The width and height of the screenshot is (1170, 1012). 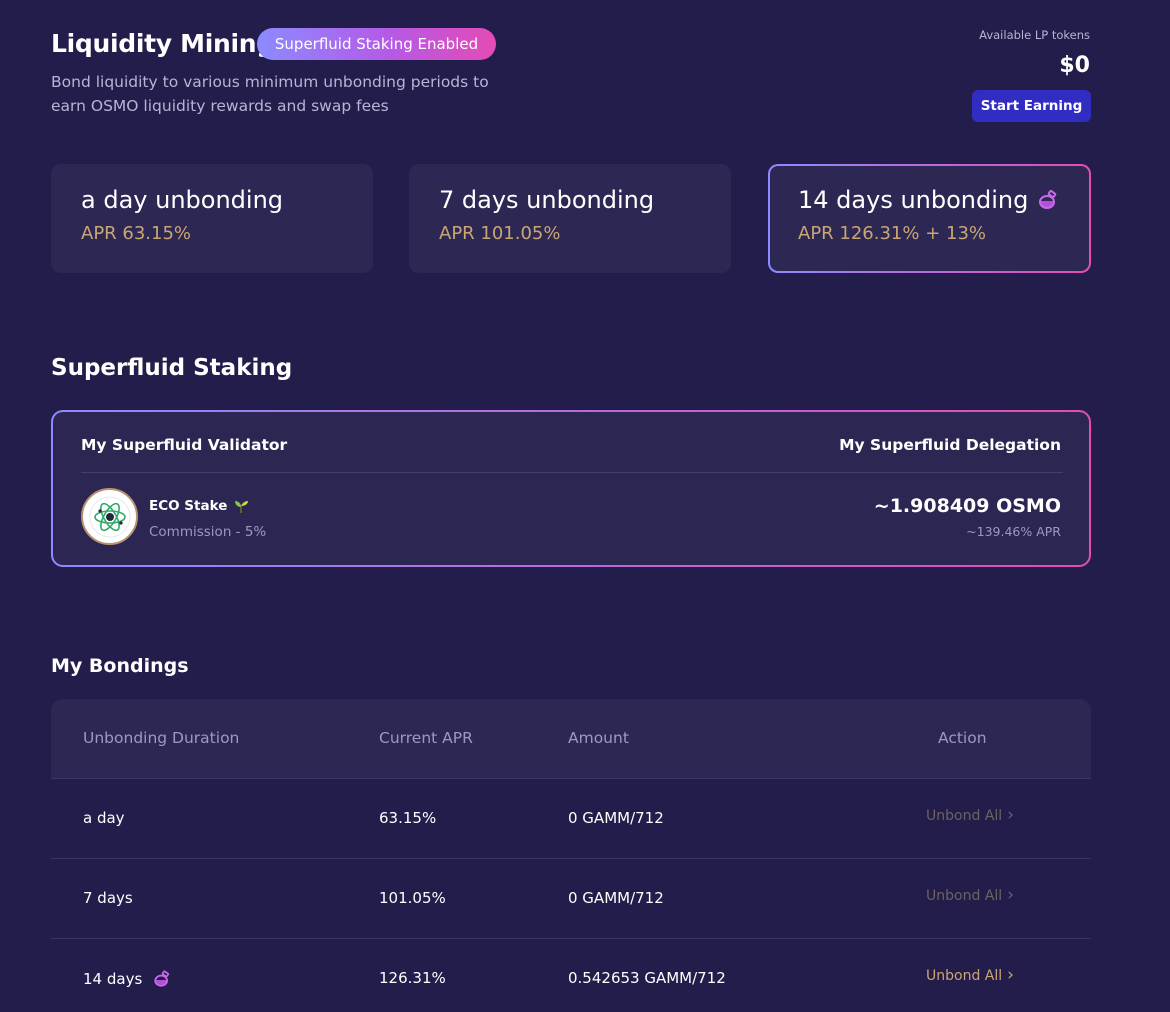 I want to click on table-row: 7 days 101.05% 0 GAMM/712 Unbond All ›, so click(x=571, y=899).